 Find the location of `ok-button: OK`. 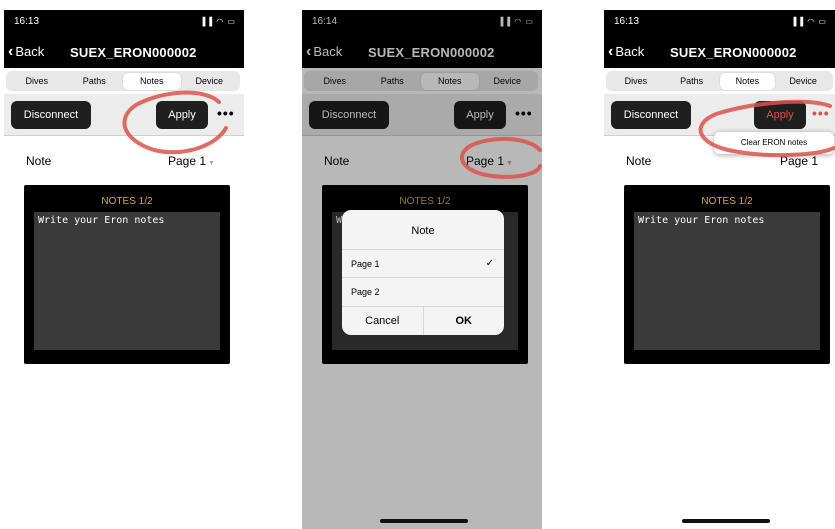

ok-button: OK is located at coordinates (463, 321).